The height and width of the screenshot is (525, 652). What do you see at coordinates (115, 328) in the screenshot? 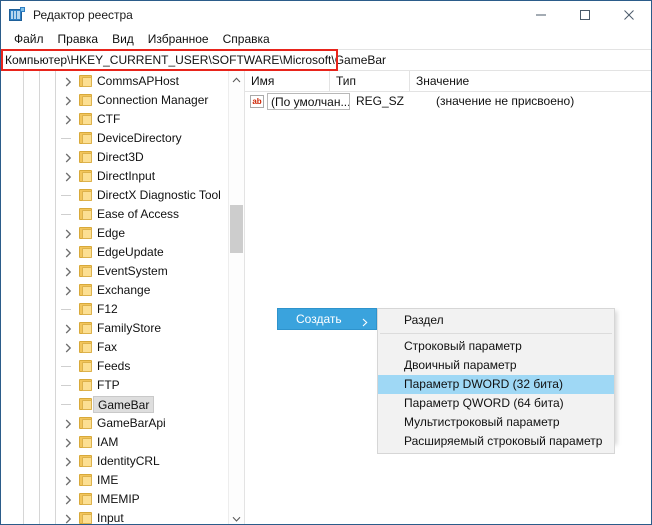
I see `tree-item-familystore: FamilyStore` at bounding box center [115, 328].